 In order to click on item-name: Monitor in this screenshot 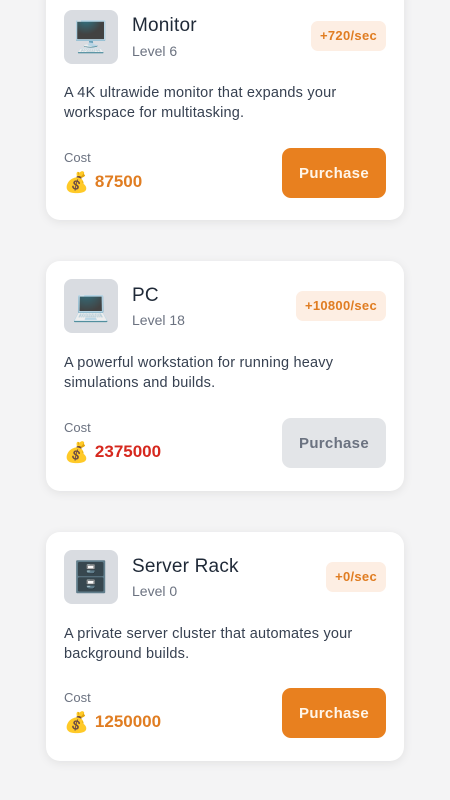, I will do `click(164, 25)`.